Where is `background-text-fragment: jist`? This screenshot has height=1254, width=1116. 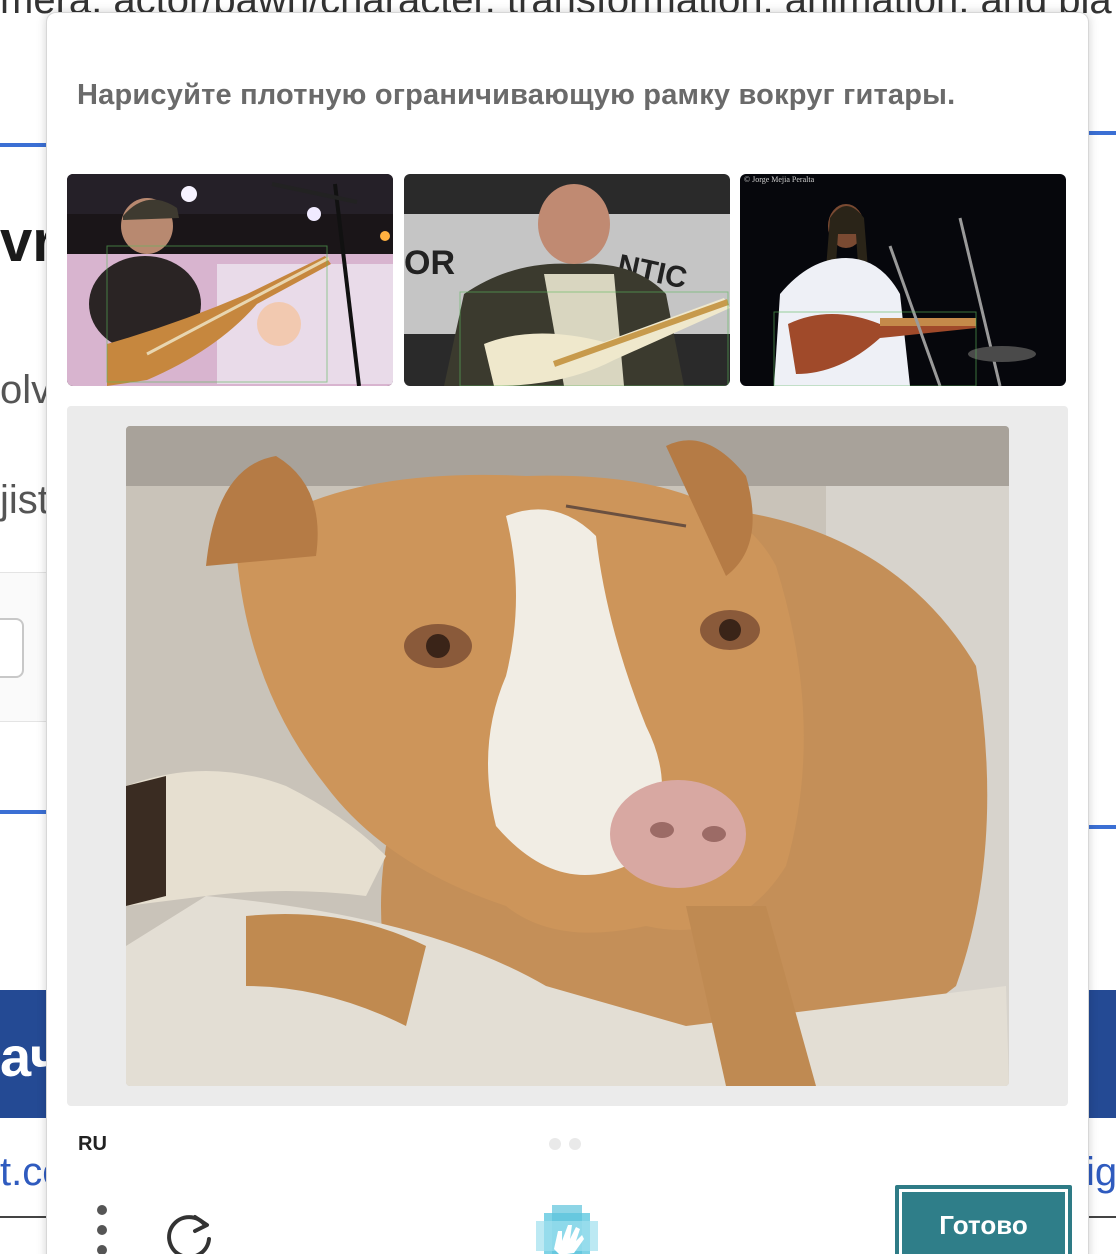
background-text-fragment: jist is located at coordinates (23, 500).